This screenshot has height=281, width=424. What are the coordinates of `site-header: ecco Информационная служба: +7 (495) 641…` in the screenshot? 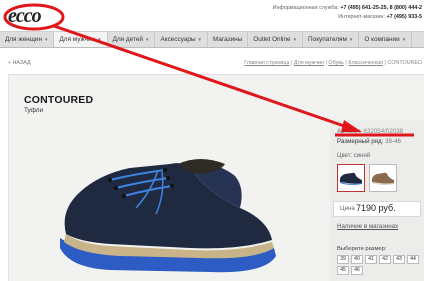 It's located at (212, 15).